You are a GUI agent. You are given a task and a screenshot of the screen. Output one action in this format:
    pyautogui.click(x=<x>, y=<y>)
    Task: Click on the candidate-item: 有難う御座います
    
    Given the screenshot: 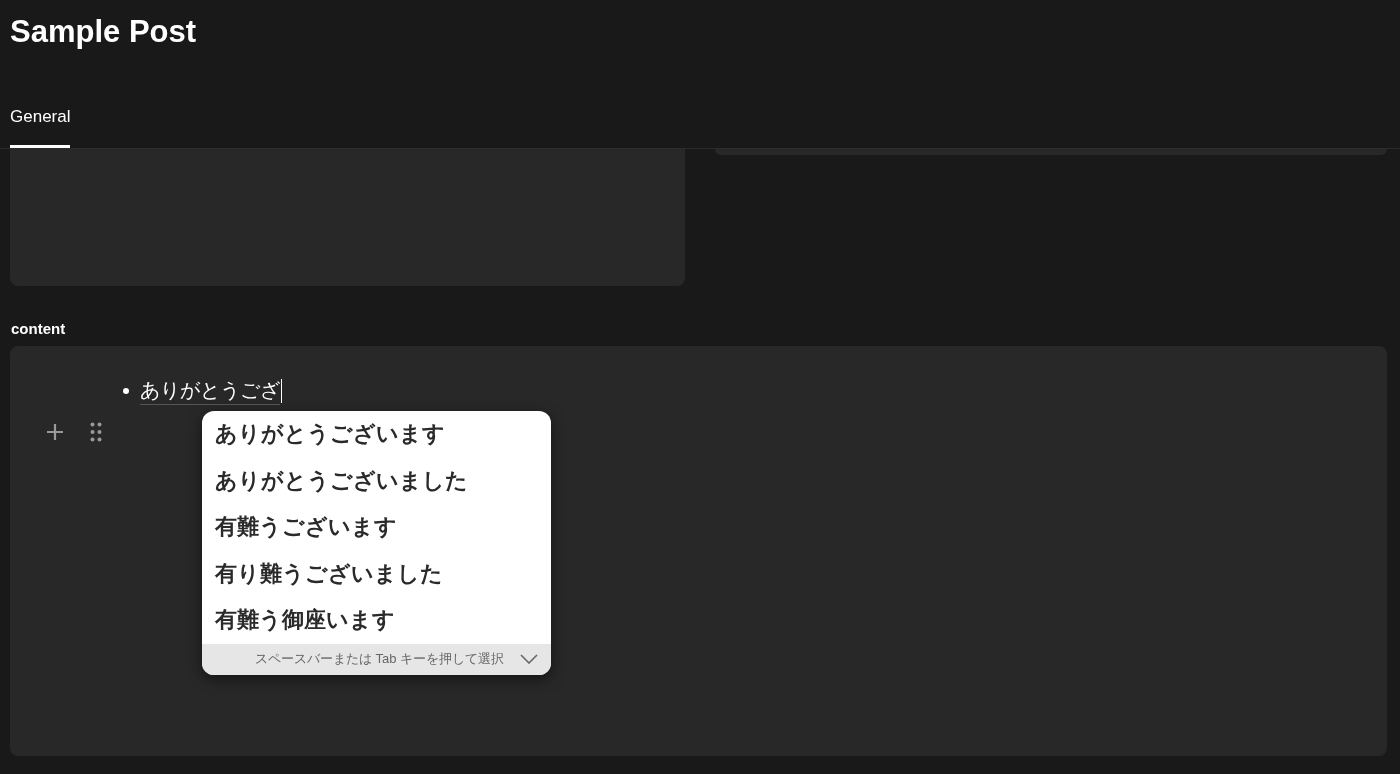 What is the action you would take?
    pyautogui.click(x=376, y=620)
    